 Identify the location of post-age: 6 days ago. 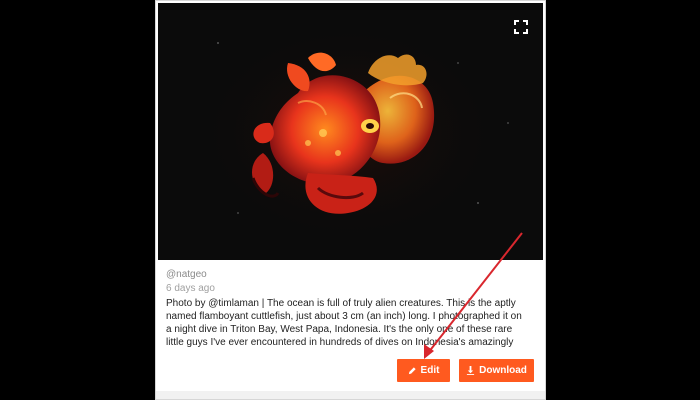
(190, 288).